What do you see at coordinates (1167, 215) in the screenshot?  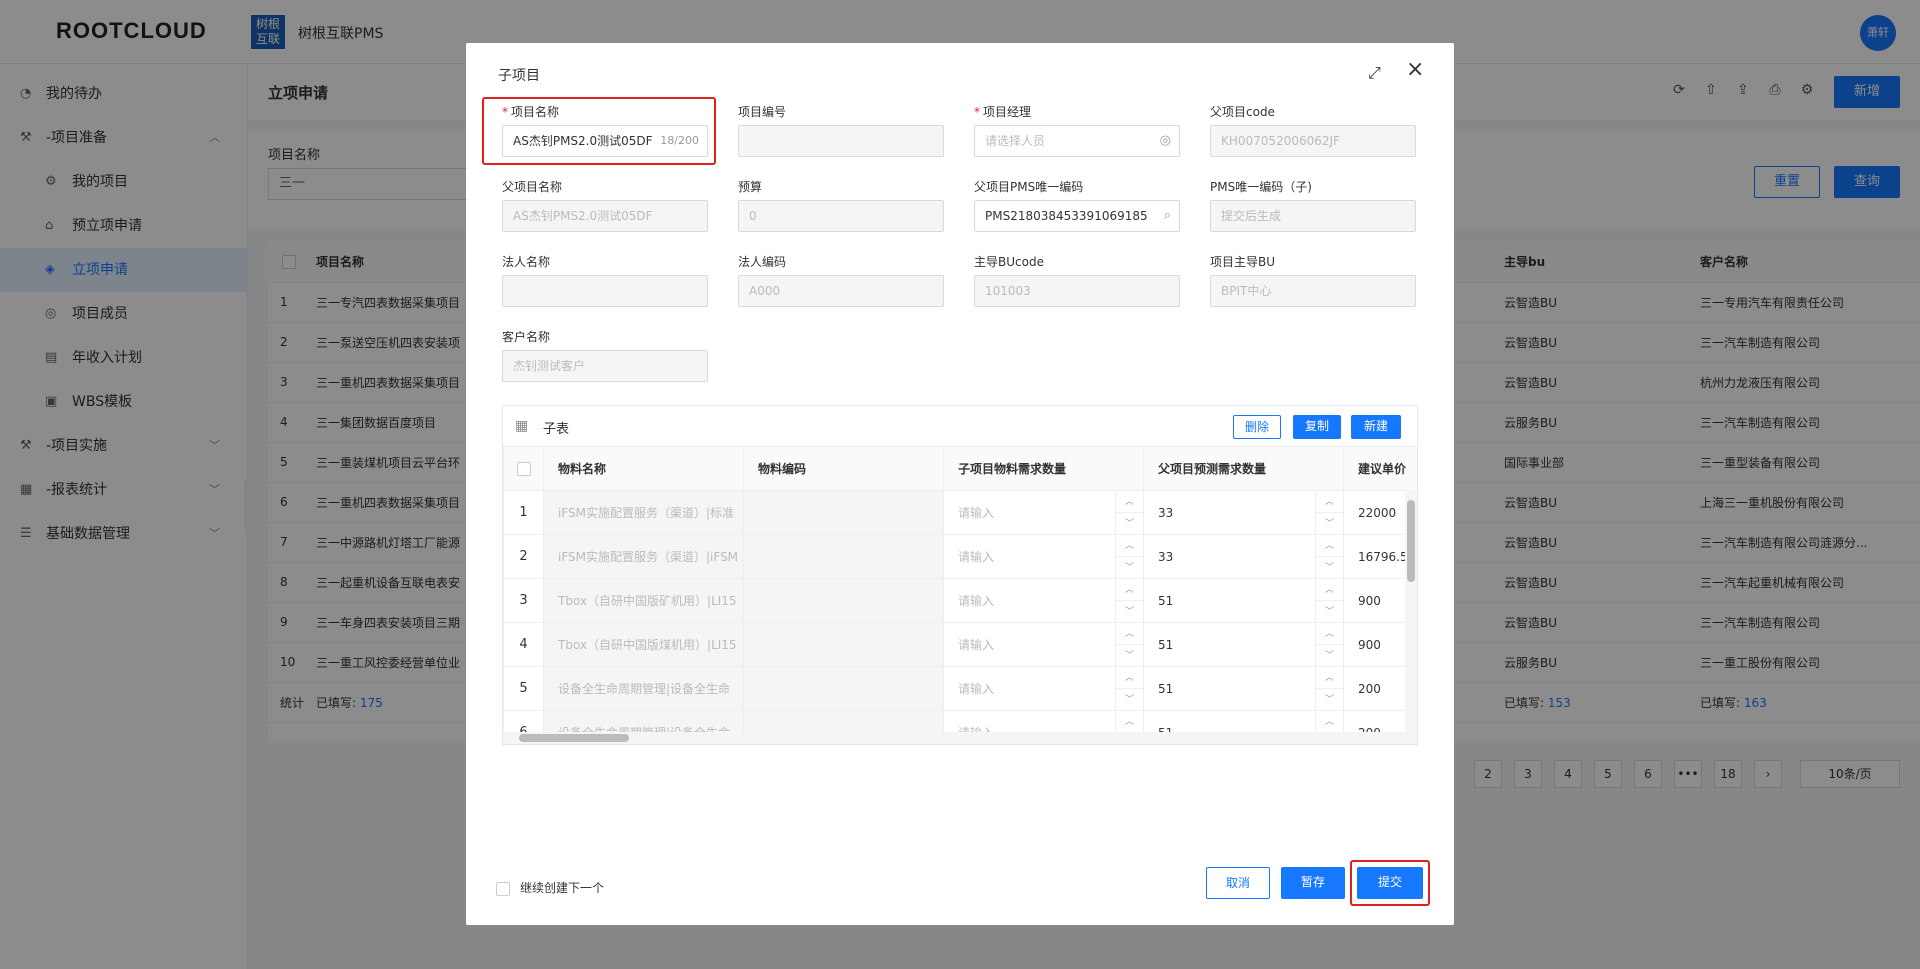 I see `search-icon: ⌕` at bounding box center [1167, 215].